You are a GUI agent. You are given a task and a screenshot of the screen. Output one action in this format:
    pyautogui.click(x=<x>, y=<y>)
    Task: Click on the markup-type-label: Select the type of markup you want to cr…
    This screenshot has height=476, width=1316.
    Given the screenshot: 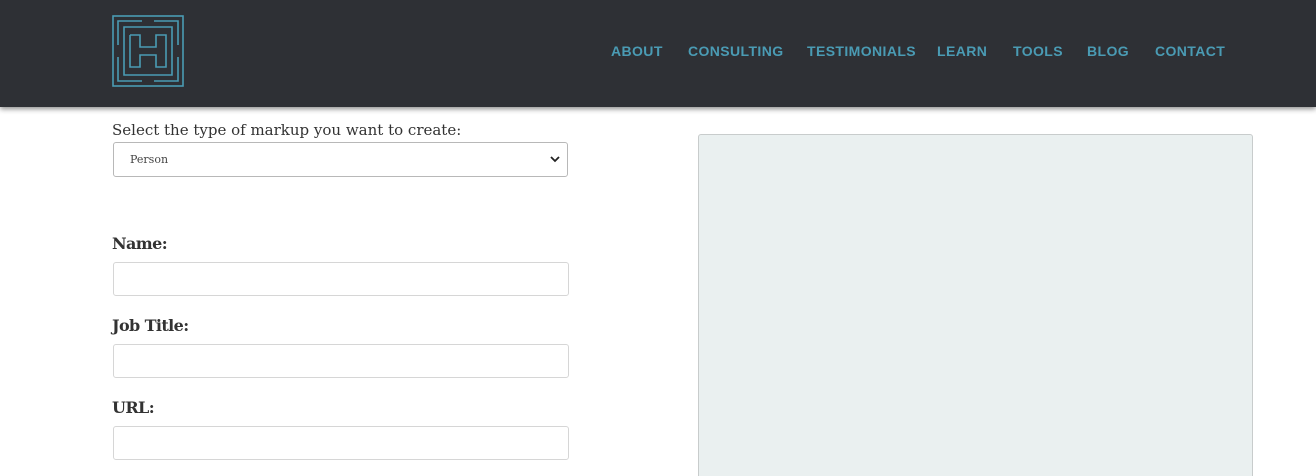 What is the action you would take?
    pyautogui.click(x=287, y=130)
    